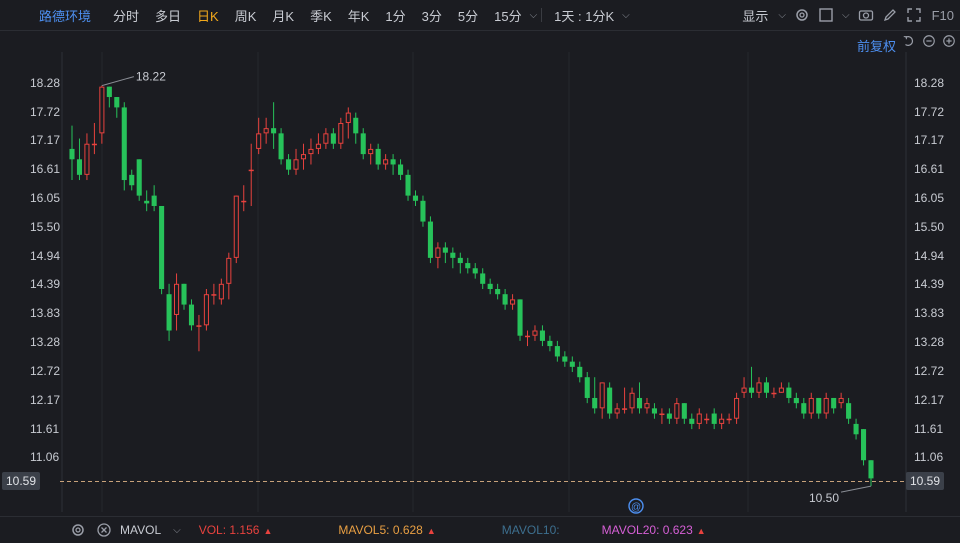  What do you see at coordinates (78, 530) in the screenshot?
I see `gear-icon` at bounding box center [78, 530].